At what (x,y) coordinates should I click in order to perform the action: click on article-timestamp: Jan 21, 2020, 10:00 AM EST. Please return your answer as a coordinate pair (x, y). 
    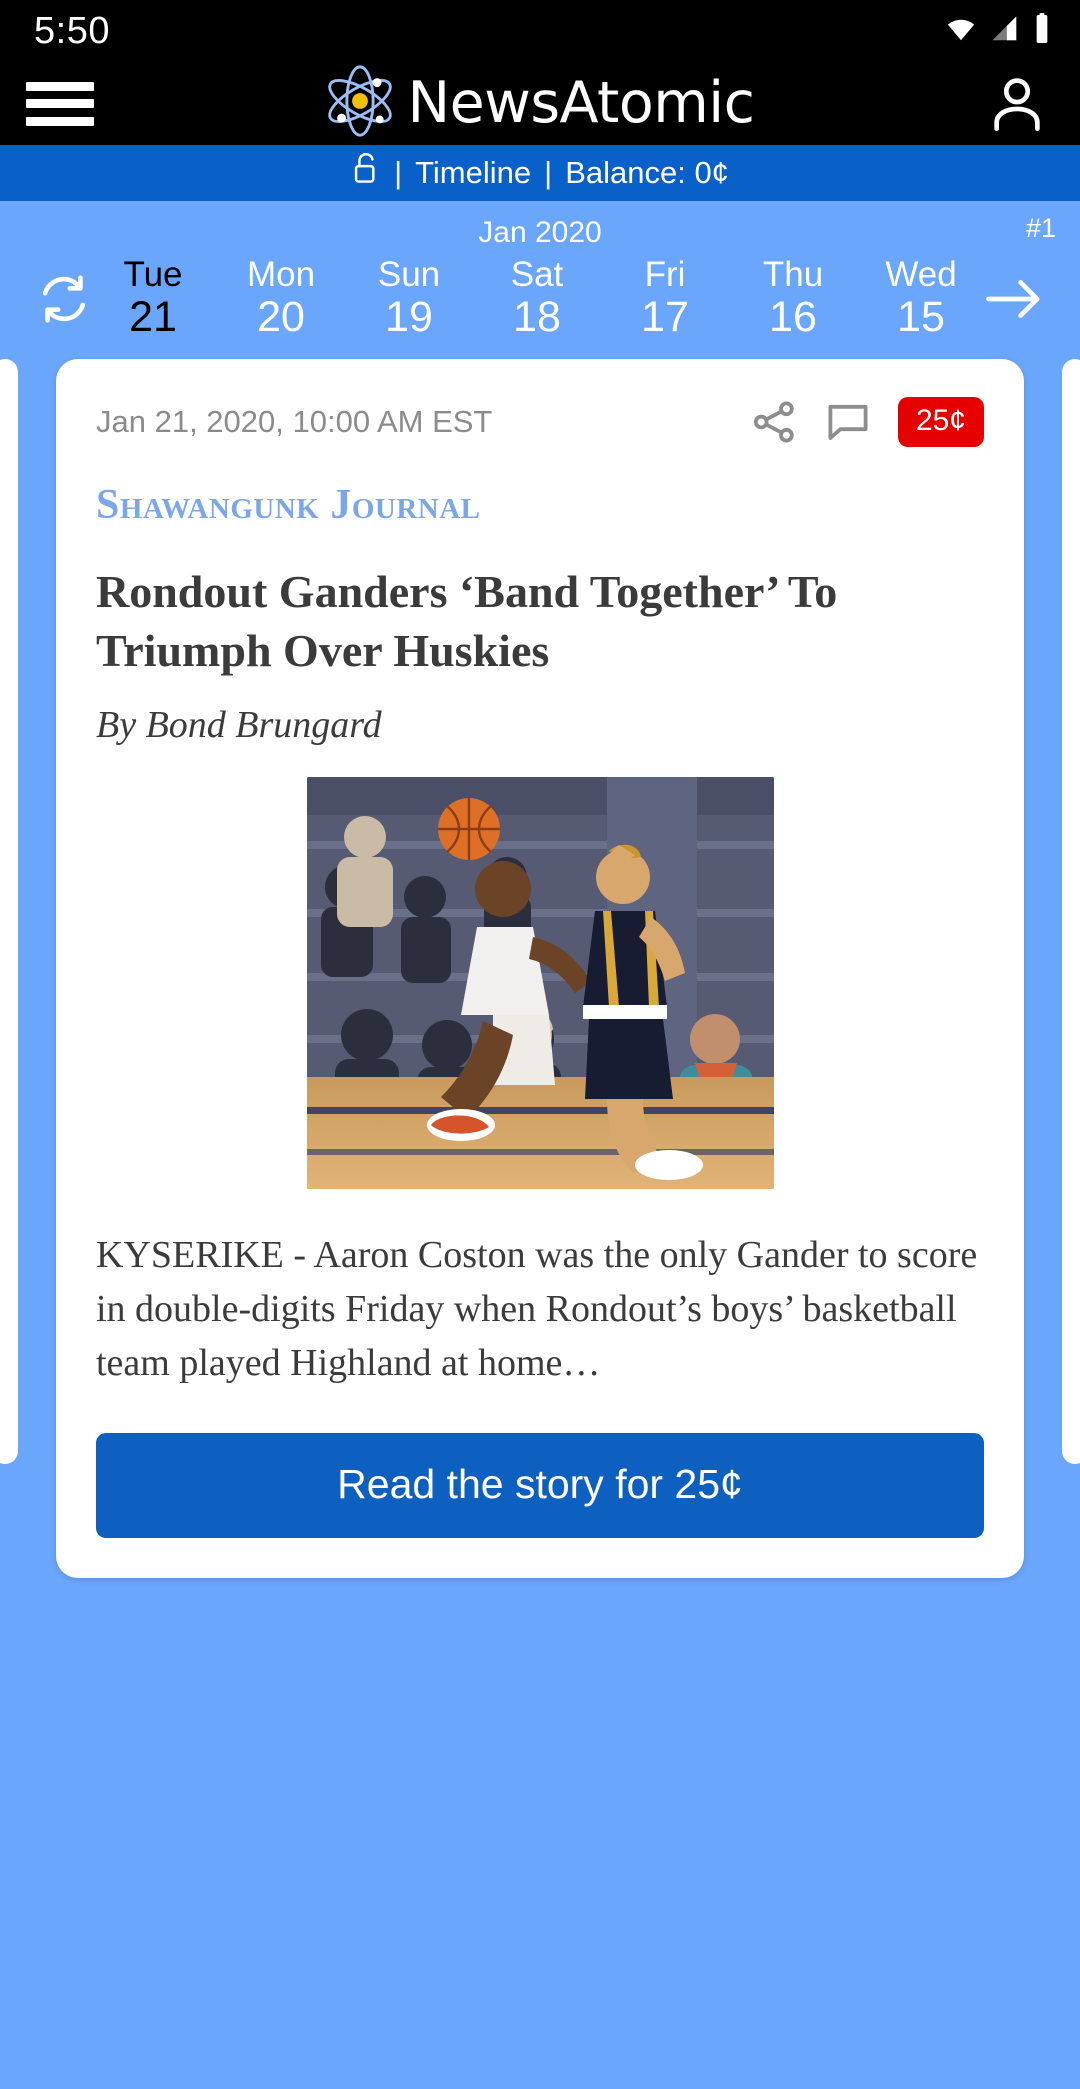
    Looking at the image, I should click on (294, 422).